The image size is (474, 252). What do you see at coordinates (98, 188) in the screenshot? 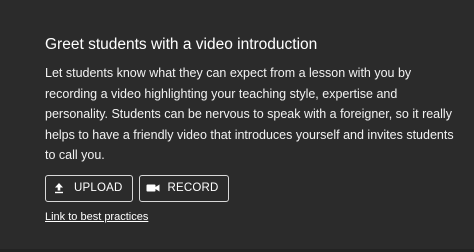
I see `upload-button-label: UPLOAD` at bounding box center [98, 188].